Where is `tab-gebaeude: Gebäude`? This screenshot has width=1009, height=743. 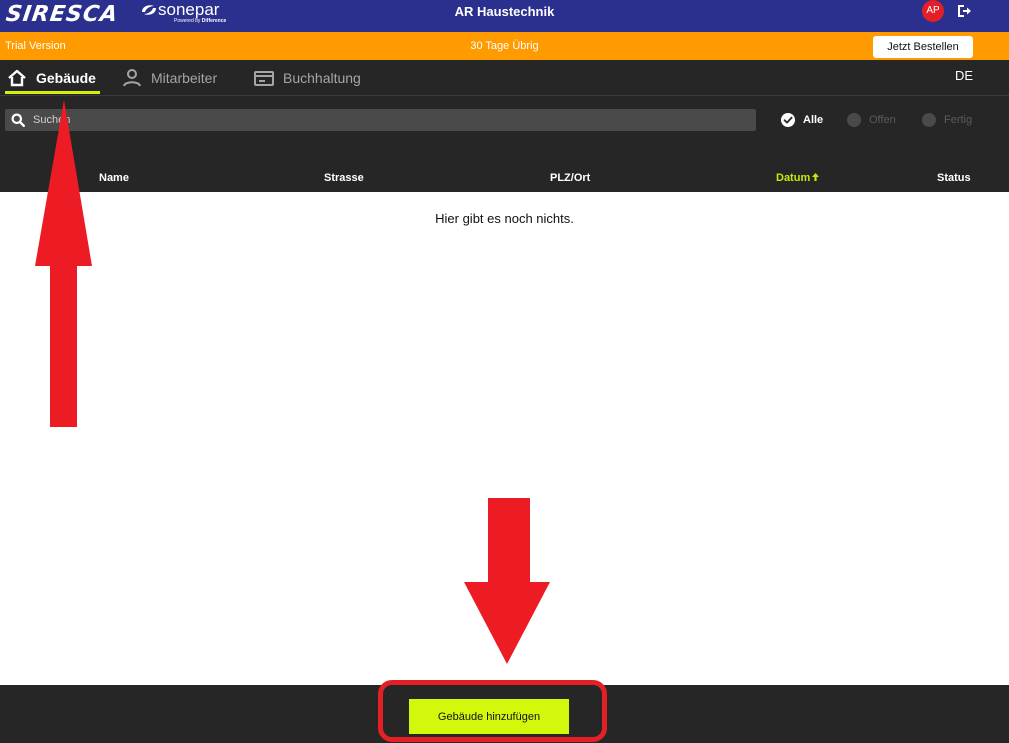 tab-gebaeude: Gebäude is located at coordinates (51, 77).